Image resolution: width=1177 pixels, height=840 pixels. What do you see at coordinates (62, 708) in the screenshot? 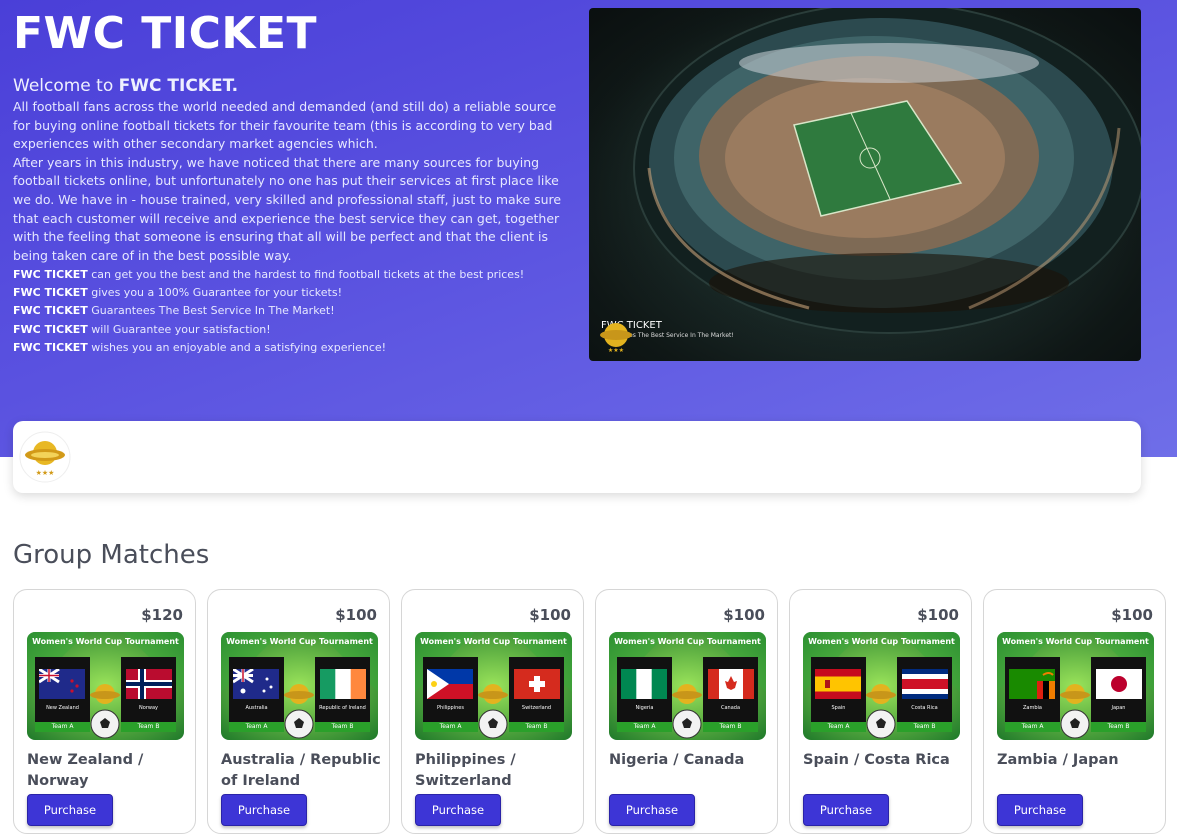
I see `poster-team1-name: New Zealand` at bounding box center [62, 708].